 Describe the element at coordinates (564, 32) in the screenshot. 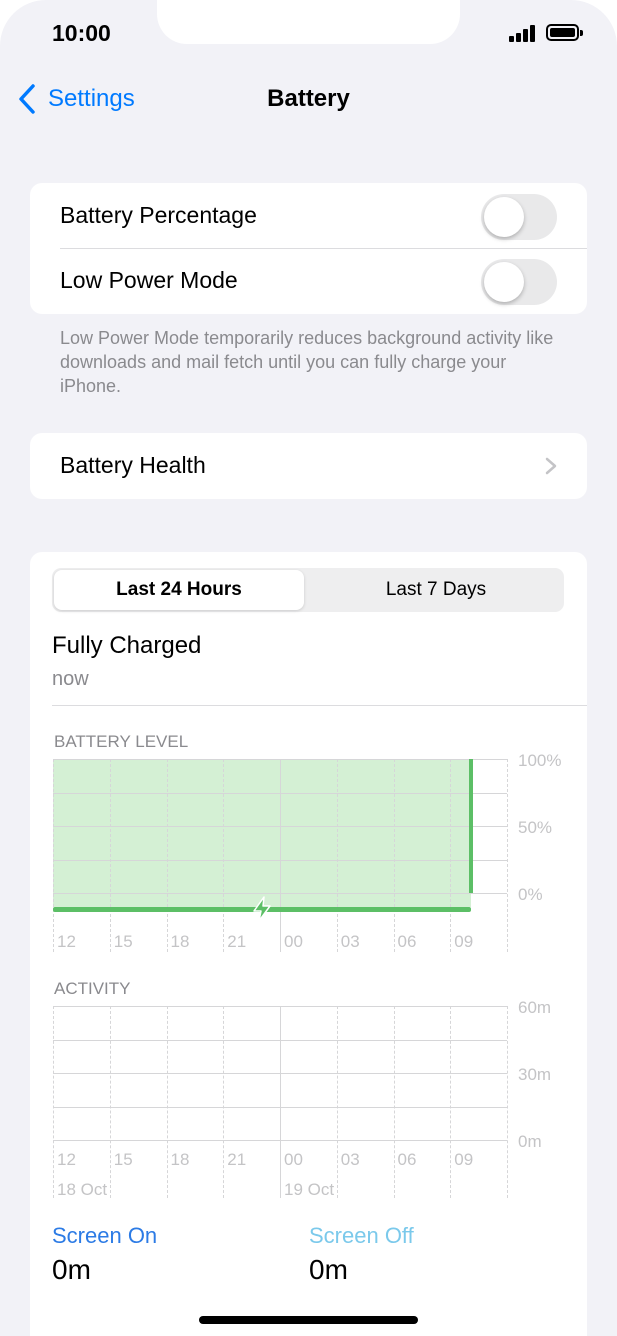

I see `battery-status-icon` at that location.